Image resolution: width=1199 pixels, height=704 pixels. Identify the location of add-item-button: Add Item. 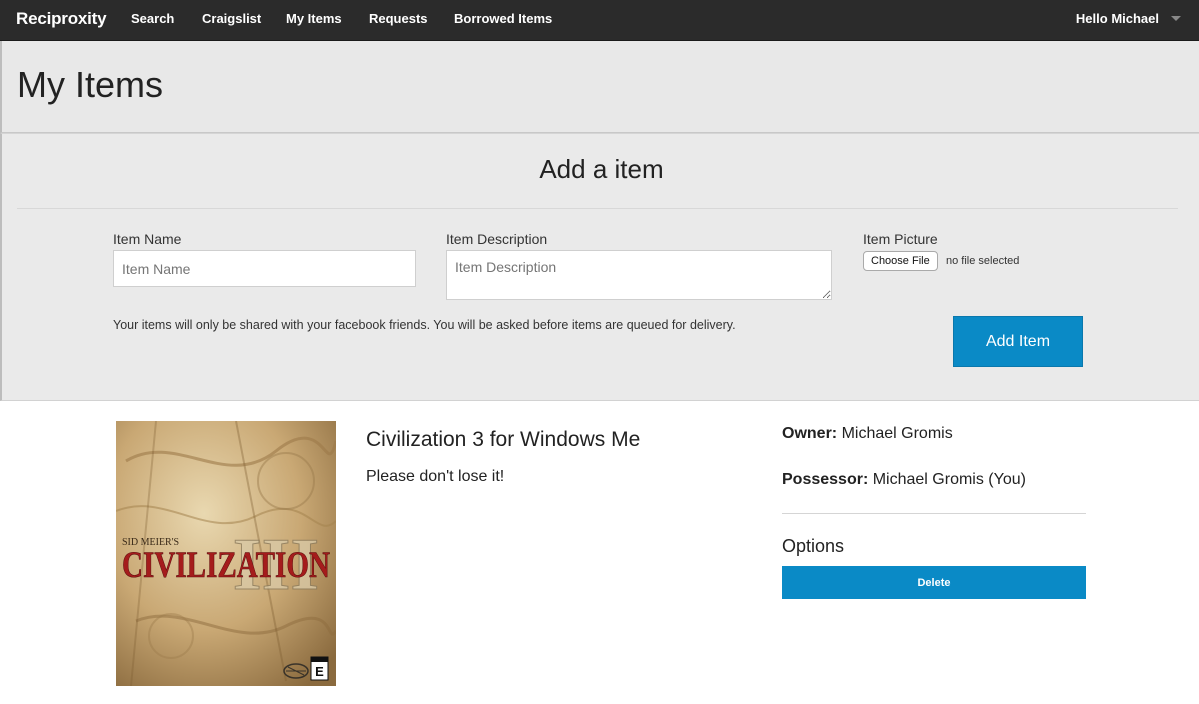
(1018, 341).